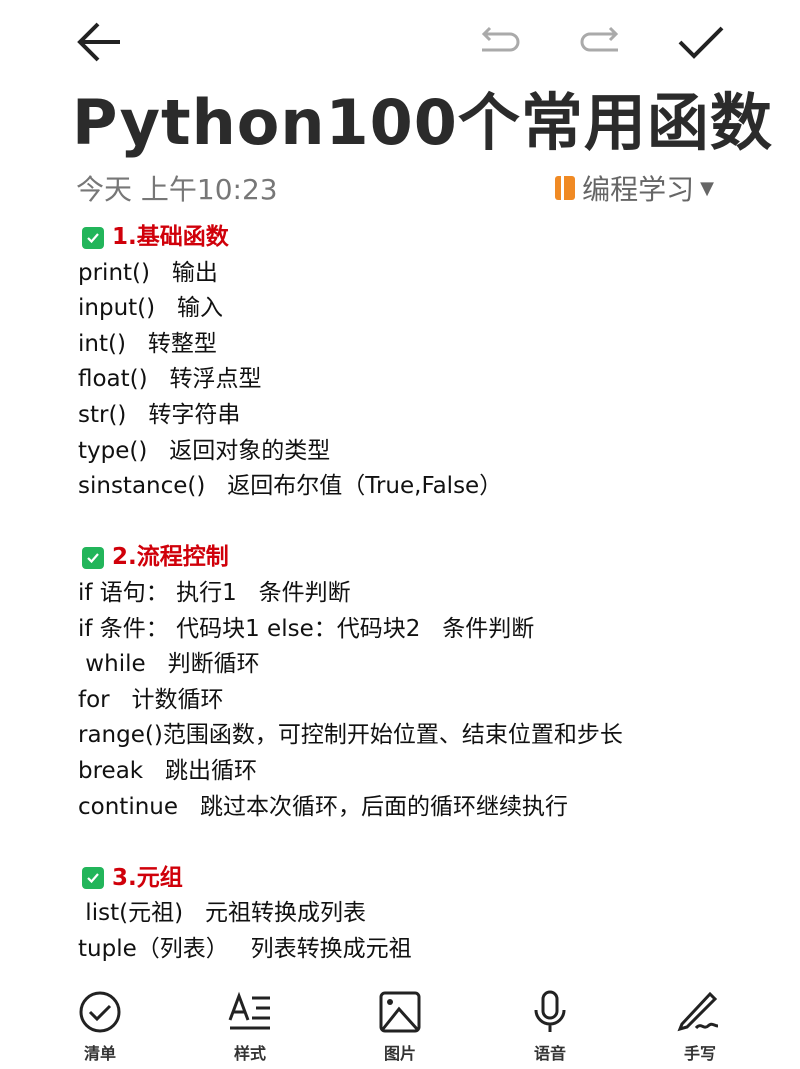 The height and width of the screenshot is (1069, 800). What do you see at coordinates (350, 879) in the screenshot?
I see `section-heading: 3.元组` at bounding box center [350, 879].